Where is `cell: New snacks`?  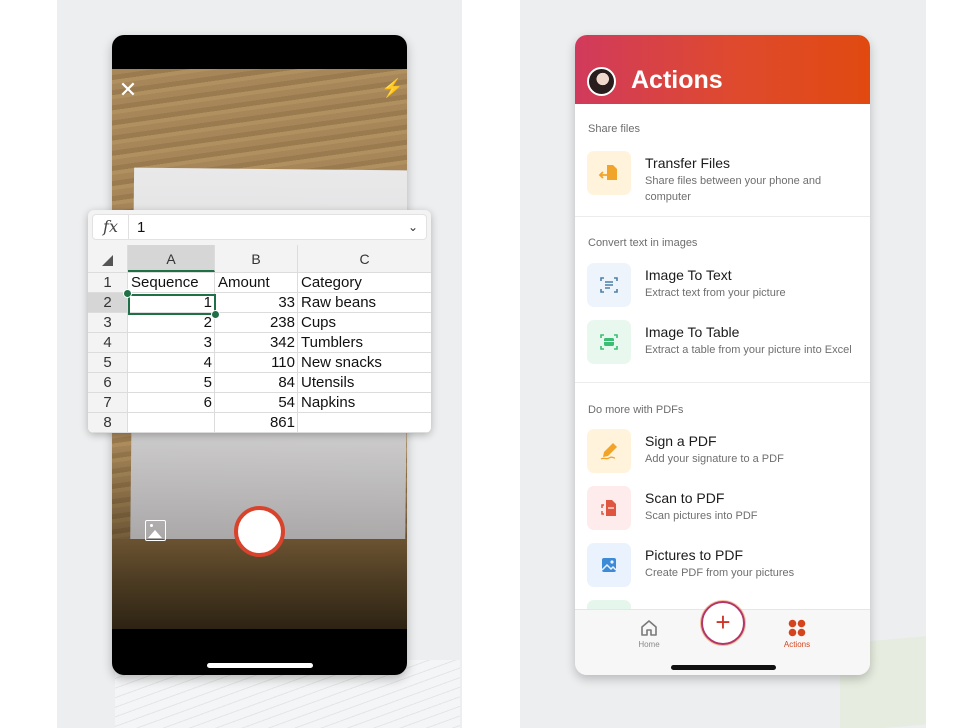
cell: New snacks is located at coordinates (364, 362).